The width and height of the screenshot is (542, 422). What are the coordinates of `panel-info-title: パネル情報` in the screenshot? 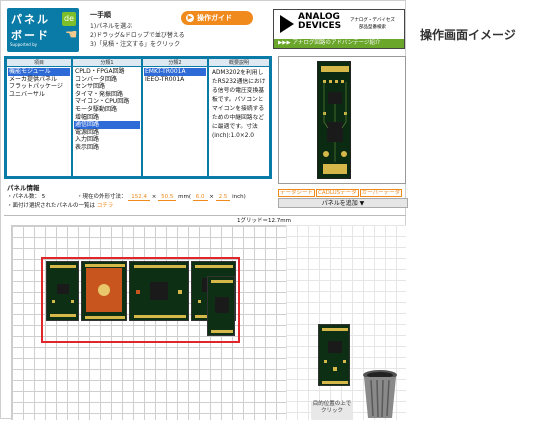 It's located at (23, 188).